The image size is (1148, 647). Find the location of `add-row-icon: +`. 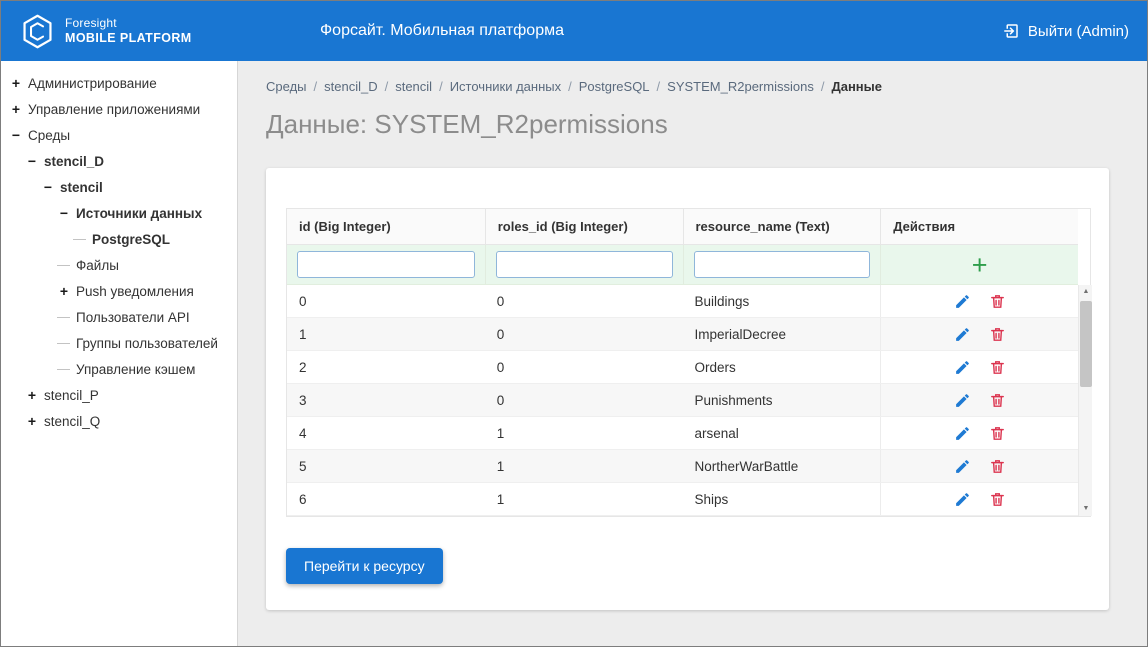

add-row-icon: + is located at coordinates (980, 264).